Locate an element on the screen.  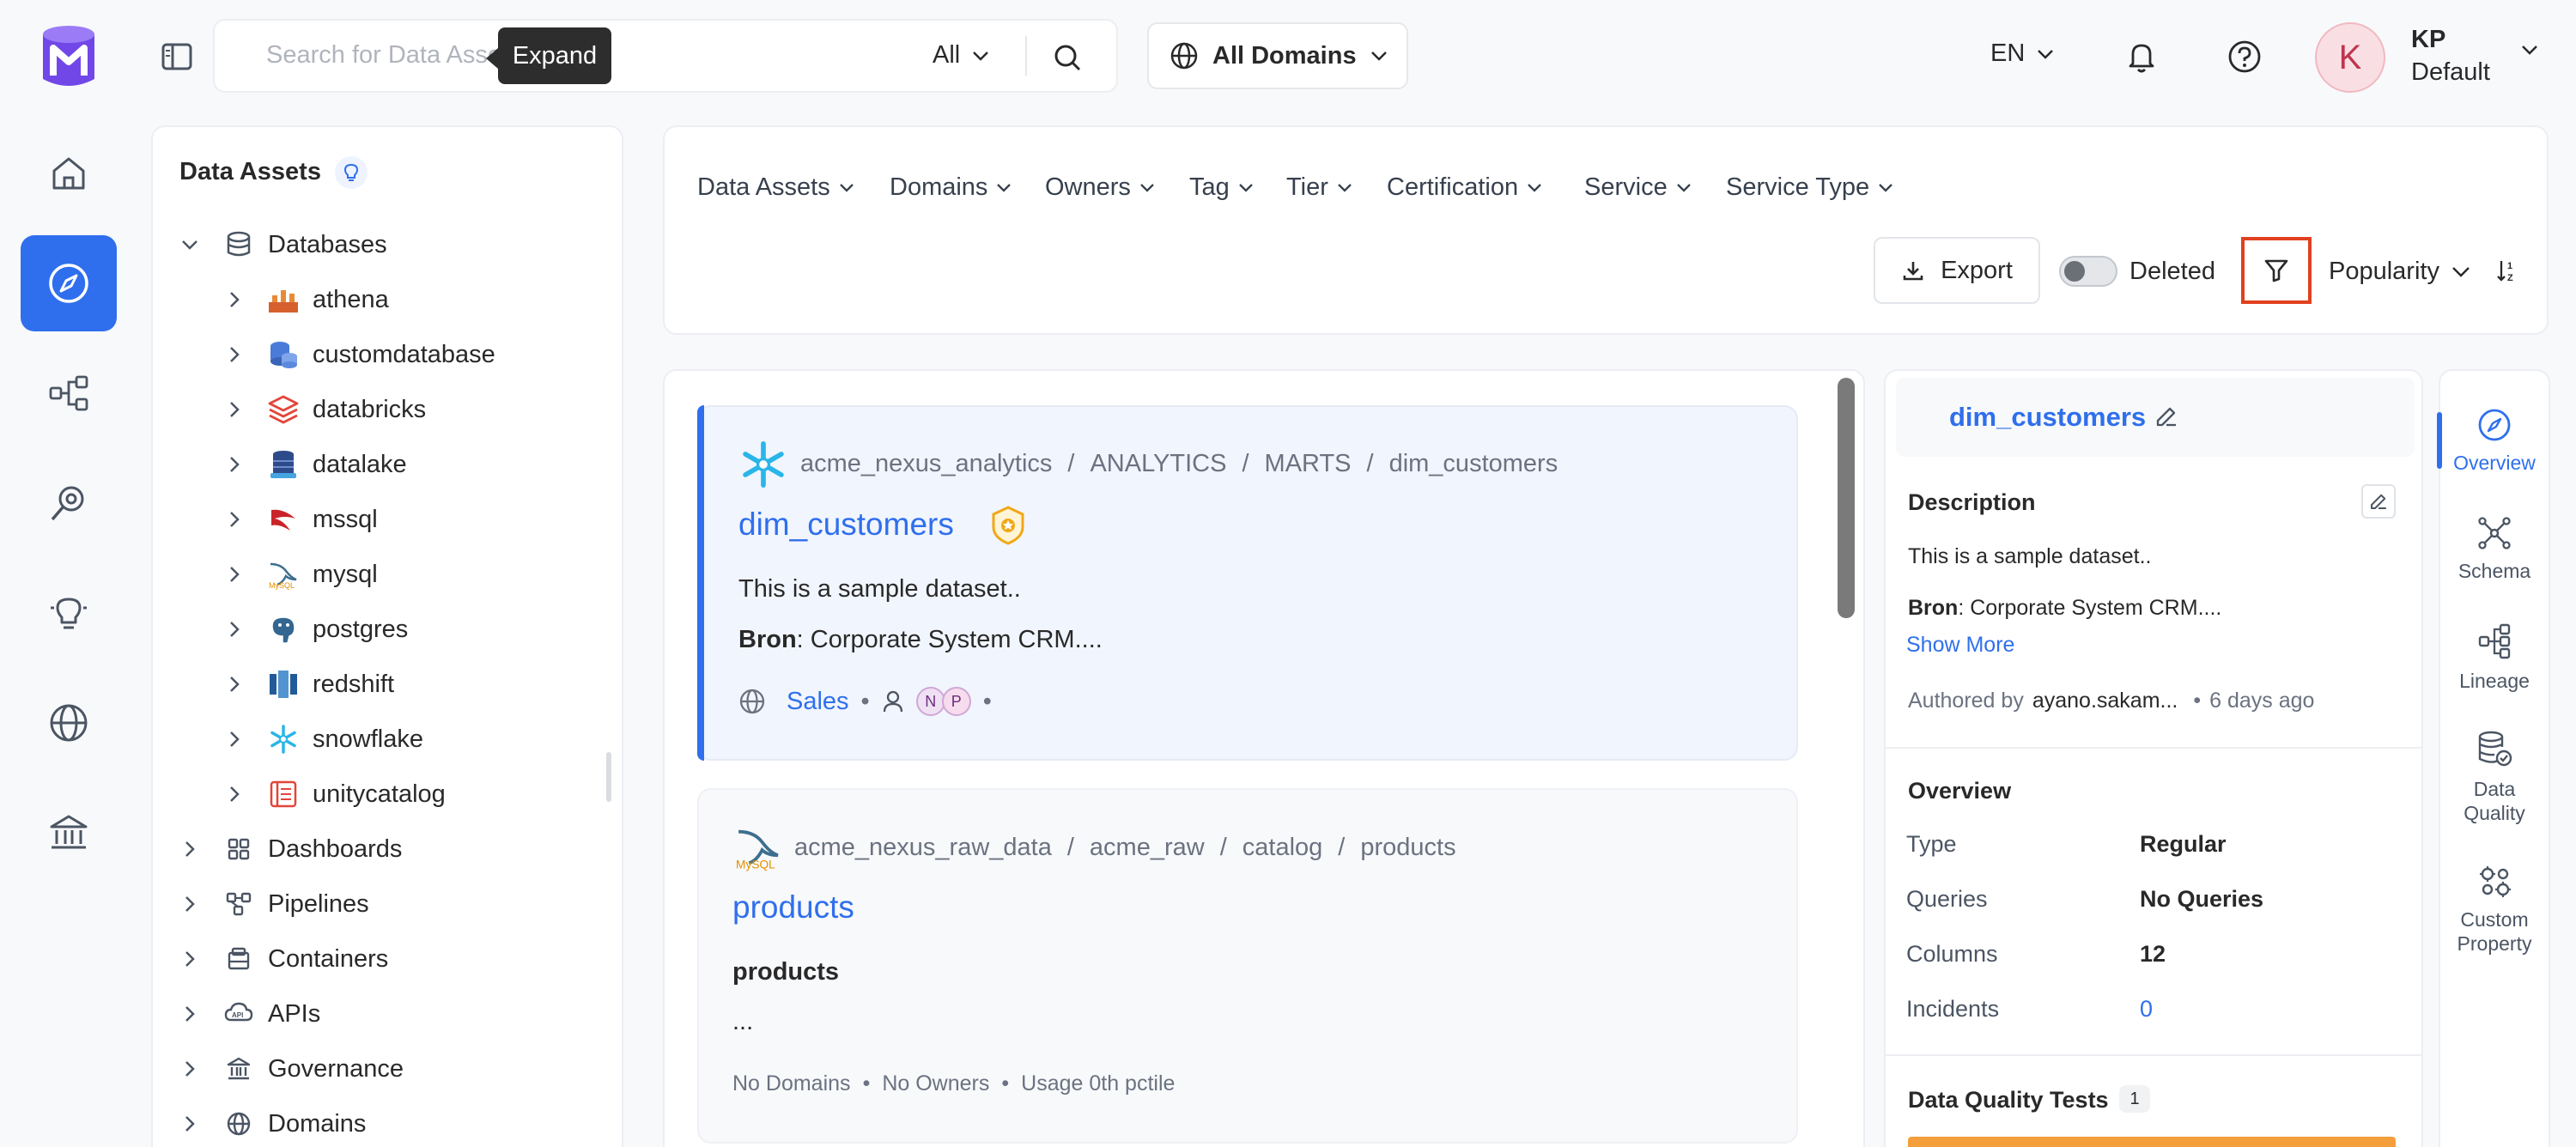
tab-data-quality: Data Quality is located at coordinates (2494, 777).